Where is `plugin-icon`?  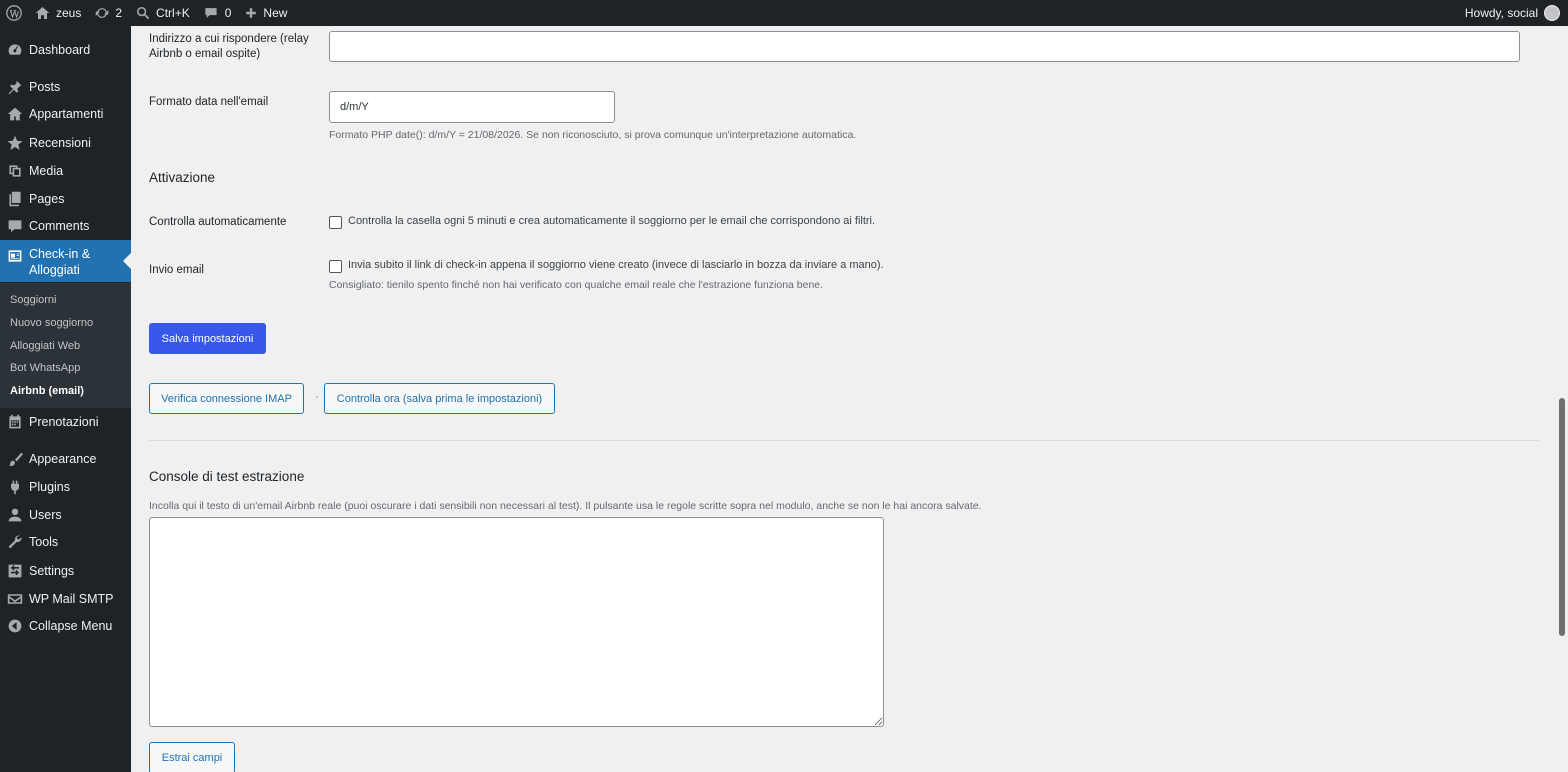 plugin-icon is located at coordinates (15, 487).